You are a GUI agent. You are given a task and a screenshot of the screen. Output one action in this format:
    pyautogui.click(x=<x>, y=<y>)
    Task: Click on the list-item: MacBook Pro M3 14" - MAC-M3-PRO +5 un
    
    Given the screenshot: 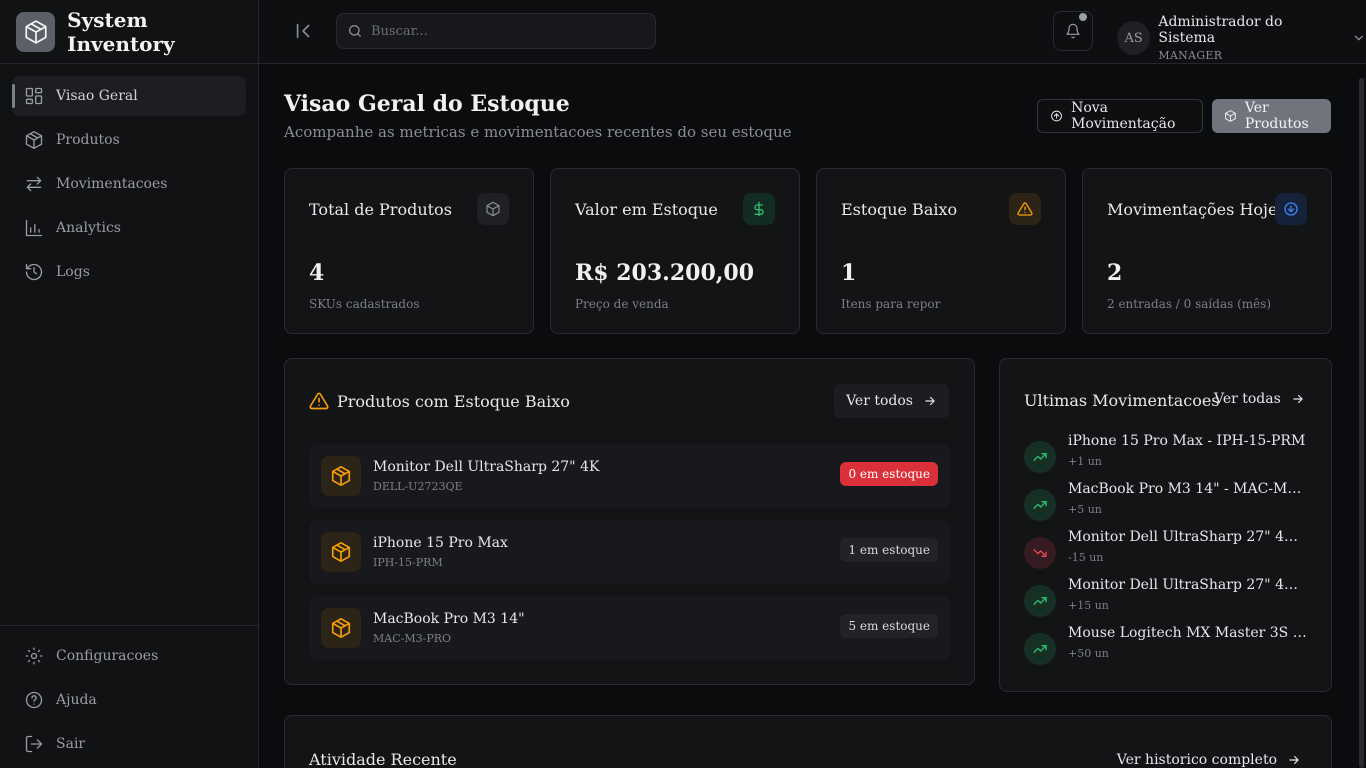 What is the action you would take?
    pyautogui.click(x=1169, y=505)
    